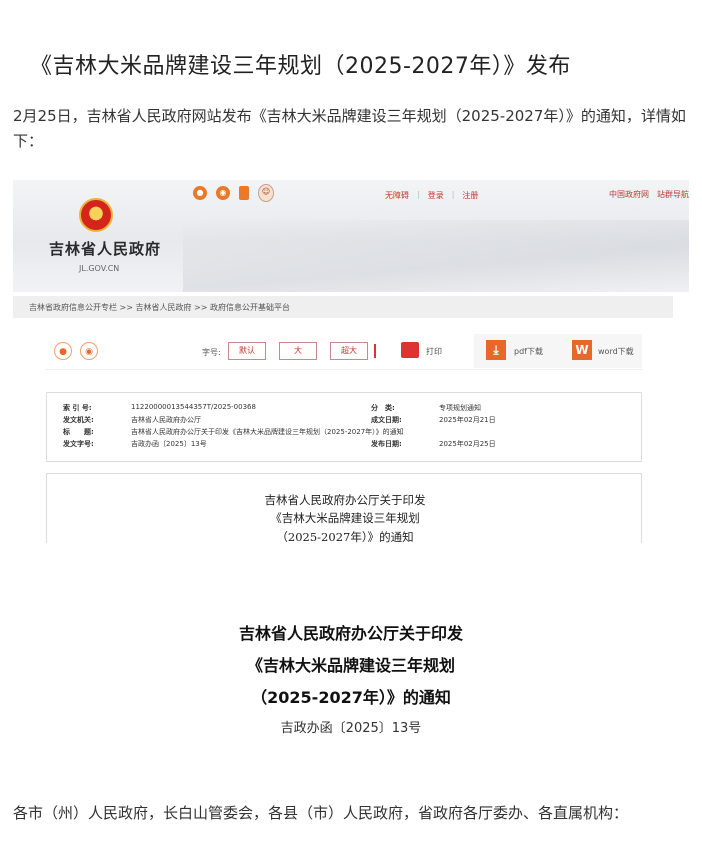 The height and width of the screenshot is (859, 702). I want to click on accessibility-link: 无障碍, so click(397, 195).